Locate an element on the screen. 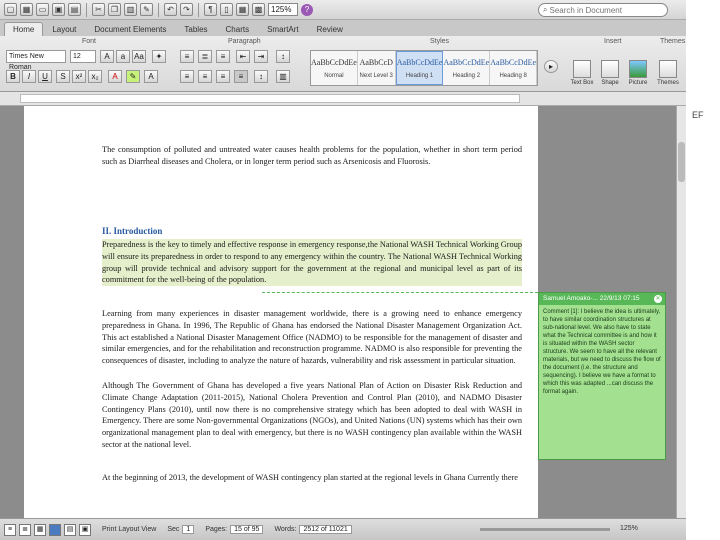 This screenshot has width=720, height=540. focus-view-icon: ▣ is located at coordinates (85, 529).